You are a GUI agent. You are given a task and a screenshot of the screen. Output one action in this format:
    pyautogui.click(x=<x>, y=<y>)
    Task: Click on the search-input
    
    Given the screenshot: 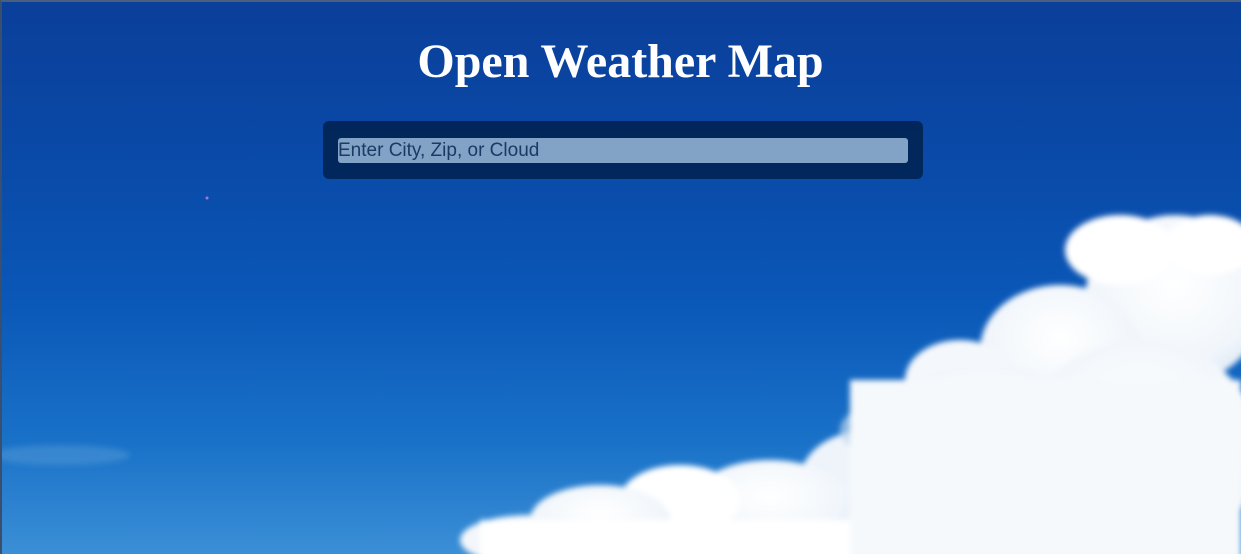 What is the action you would take?
    pyautogui.click(x=623, y=150)
    